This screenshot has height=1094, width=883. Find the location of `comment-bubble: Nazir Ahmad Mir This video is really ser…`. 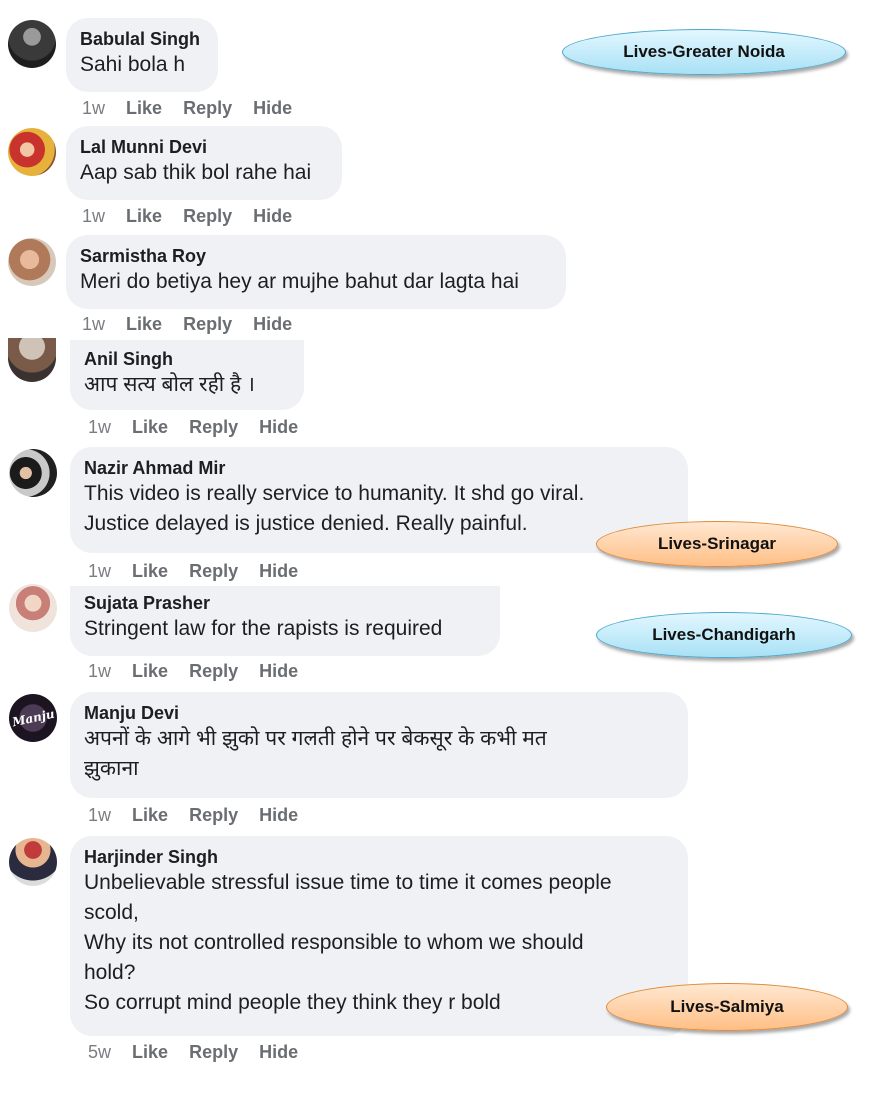

comment-bubble: Nazir Ahmad Mir This video is really ser… is located at coordinates (379, 500).